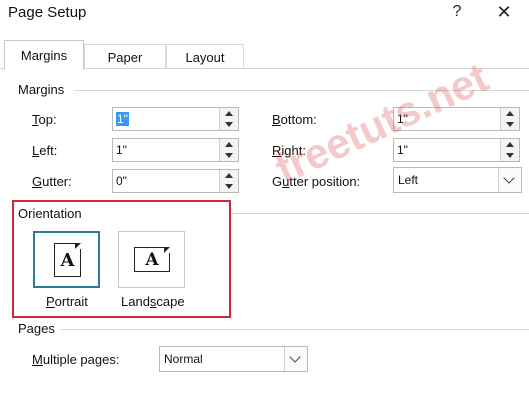  I want to click on orientation-highlight-box, so click(121, 259).